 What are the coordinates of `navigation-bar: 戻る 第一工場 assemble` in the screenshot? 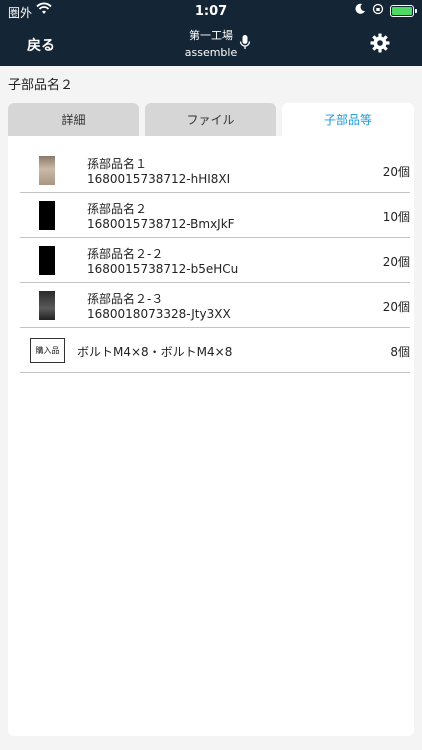 It's located at (211, 44).